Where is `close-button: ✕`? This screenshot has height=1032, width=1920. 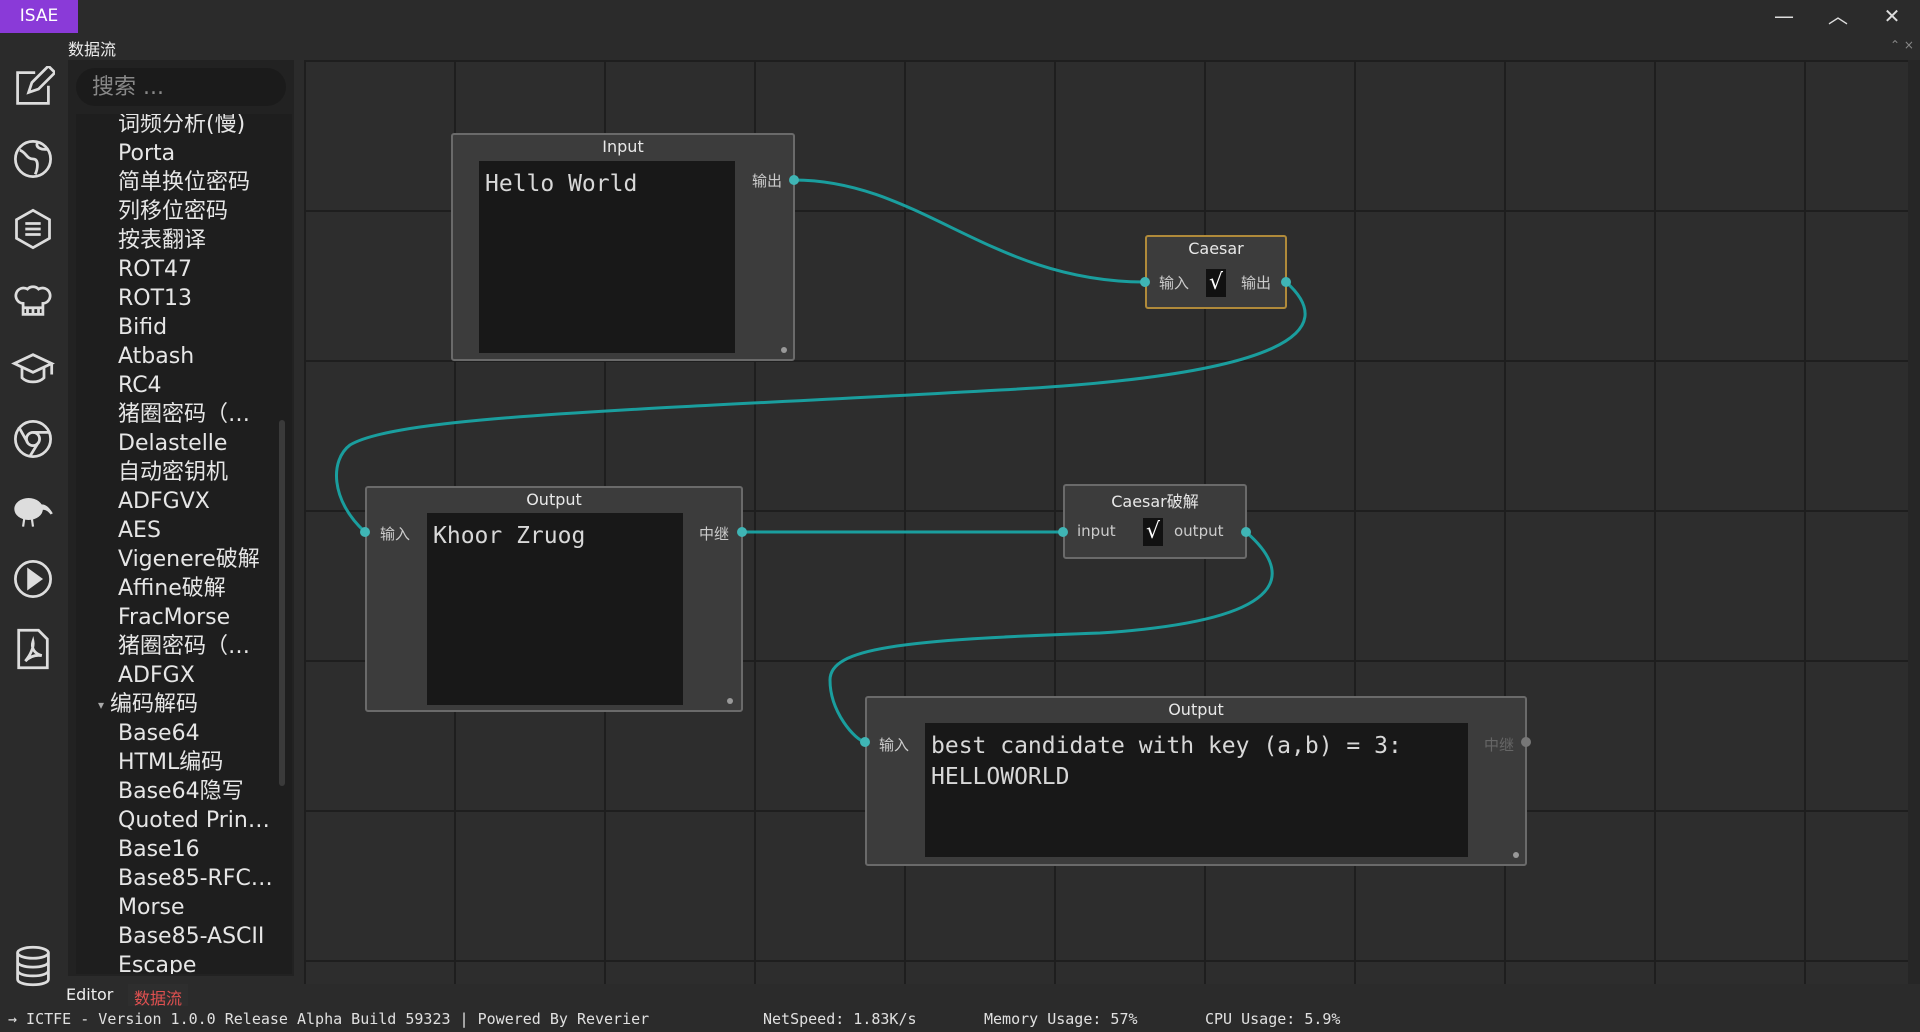
close-button: ✕ is located at coordinates (1892, 16).